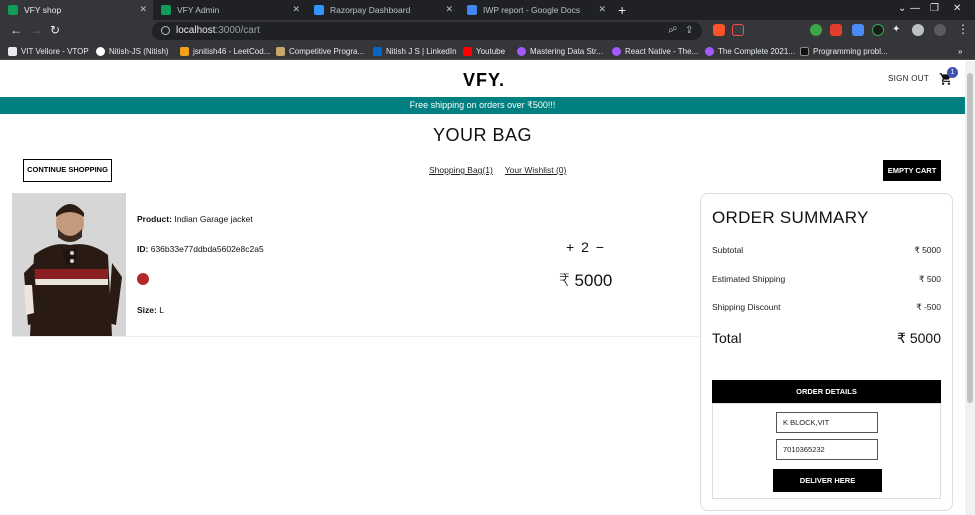 The image size is (975, 515). I want to click on product-size-line: Size: L, so click(150, 310).